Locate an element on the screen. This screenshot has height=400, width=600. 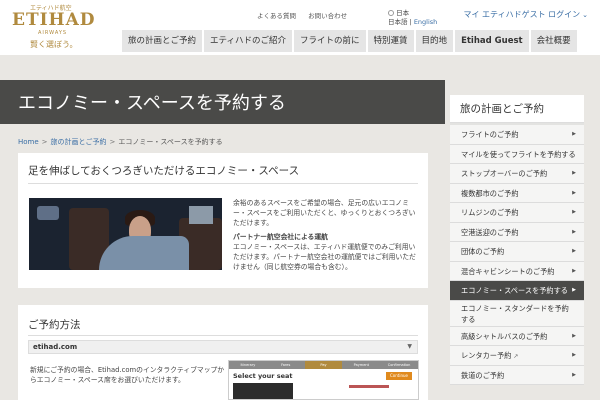
breadcrumb: Home > 旅の計画とご予約 > エコノミー・スペースを予約する is located at coordinates (120, 142).